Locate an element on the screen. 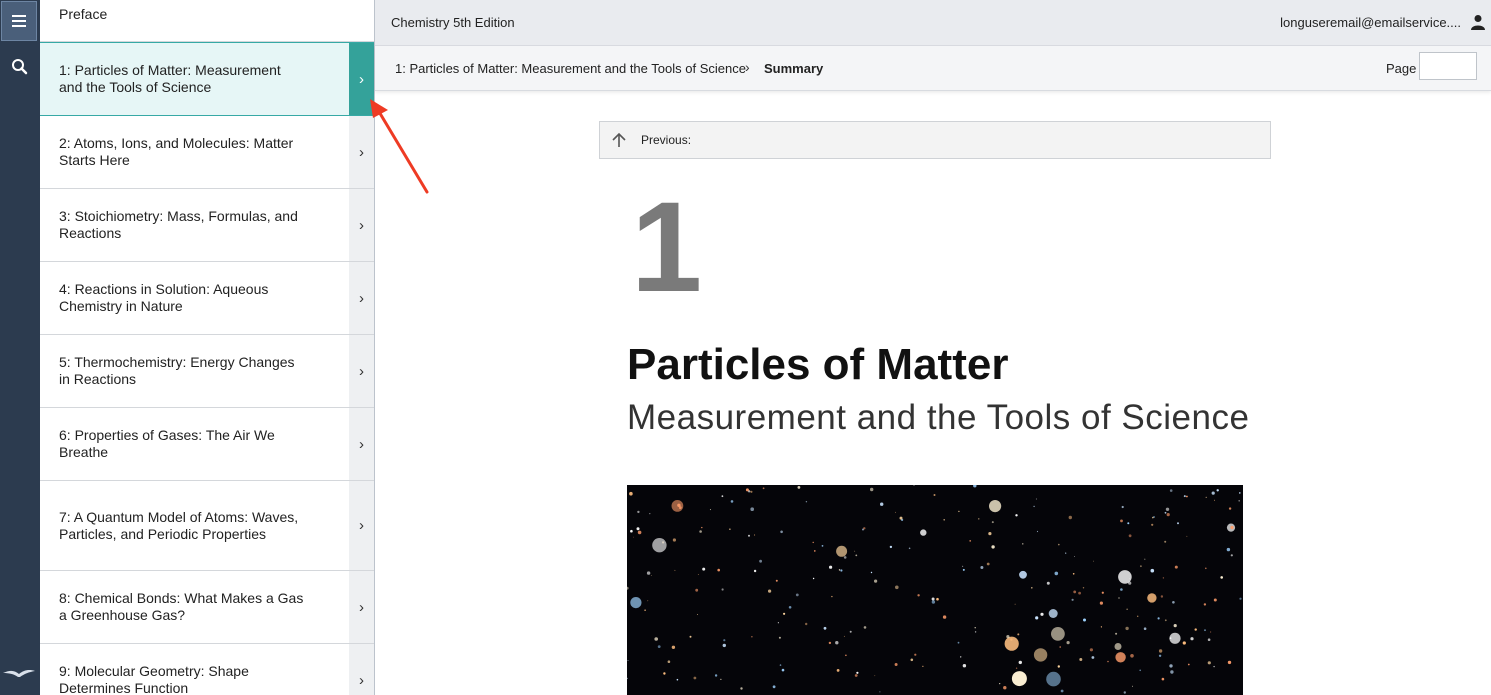  chapter-subtitle: Measurement and the Tools of Science is located at coordinates (938, 417).